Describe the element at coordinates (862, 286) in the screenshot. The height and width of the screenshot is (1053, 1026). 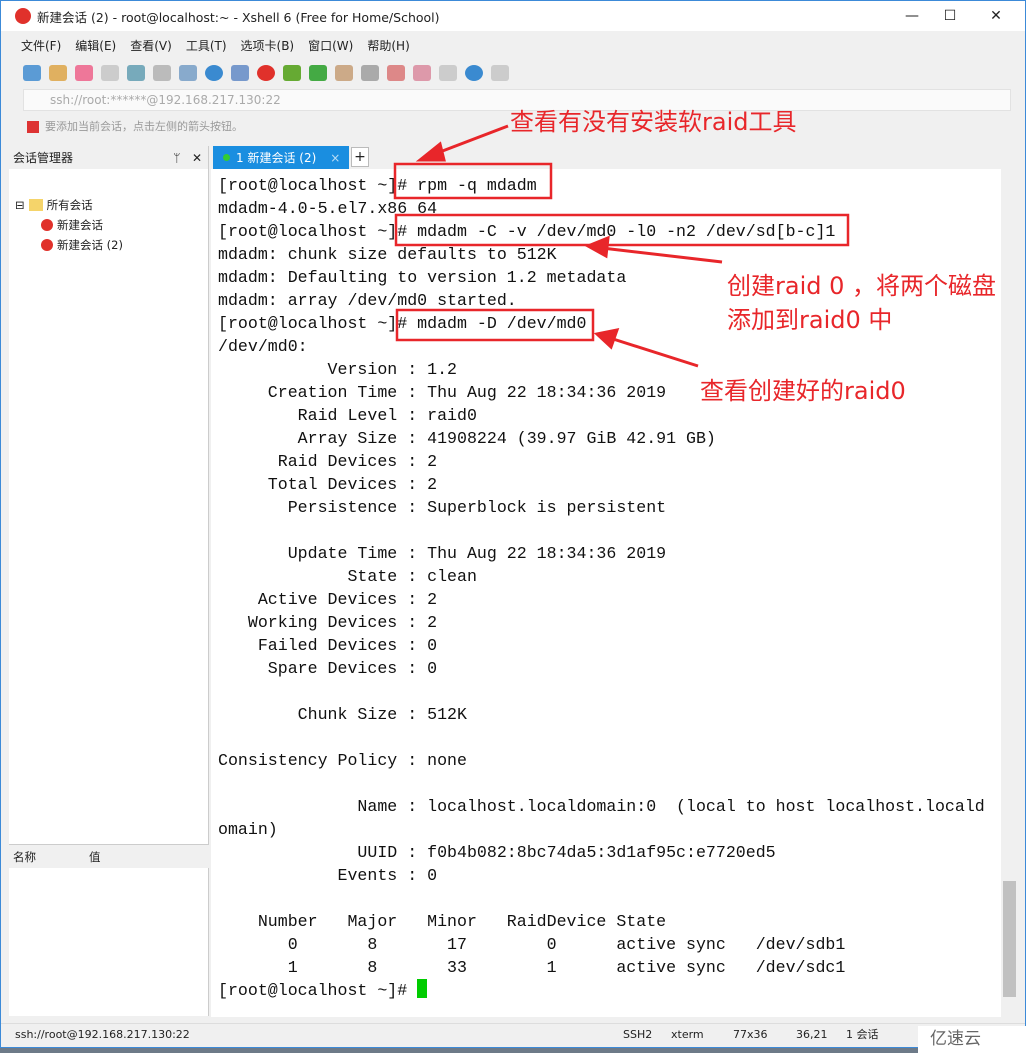
I see `annotation-create-raid: 创建raid 0 ，将两个磁盘` at that location.